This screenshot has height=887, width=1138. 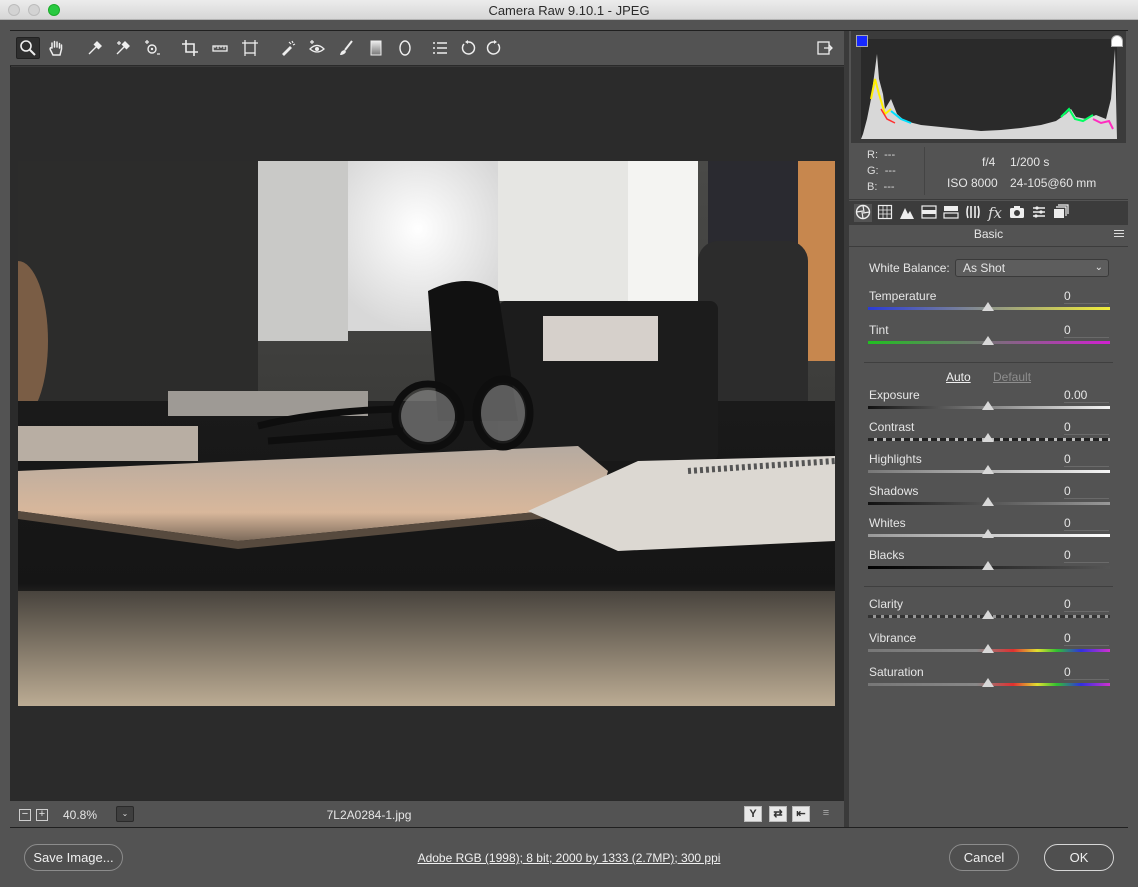 I want to click on vibrance-slider: Vibrance 0, so click(x=988, y=646).